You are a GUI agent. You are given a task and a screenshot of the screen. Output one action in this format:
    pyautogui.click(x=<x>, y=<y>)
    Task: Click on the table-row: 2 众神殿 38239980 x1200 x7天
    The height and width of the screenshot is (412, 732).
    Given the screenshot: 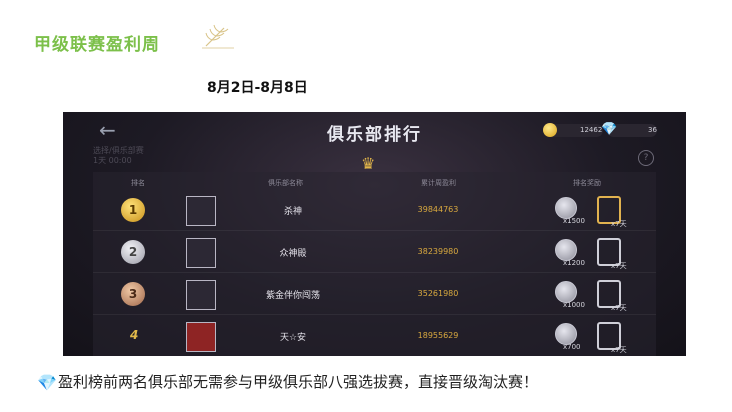 What is the action you would take?
    pyautogui.click(x=374, y=252)
    